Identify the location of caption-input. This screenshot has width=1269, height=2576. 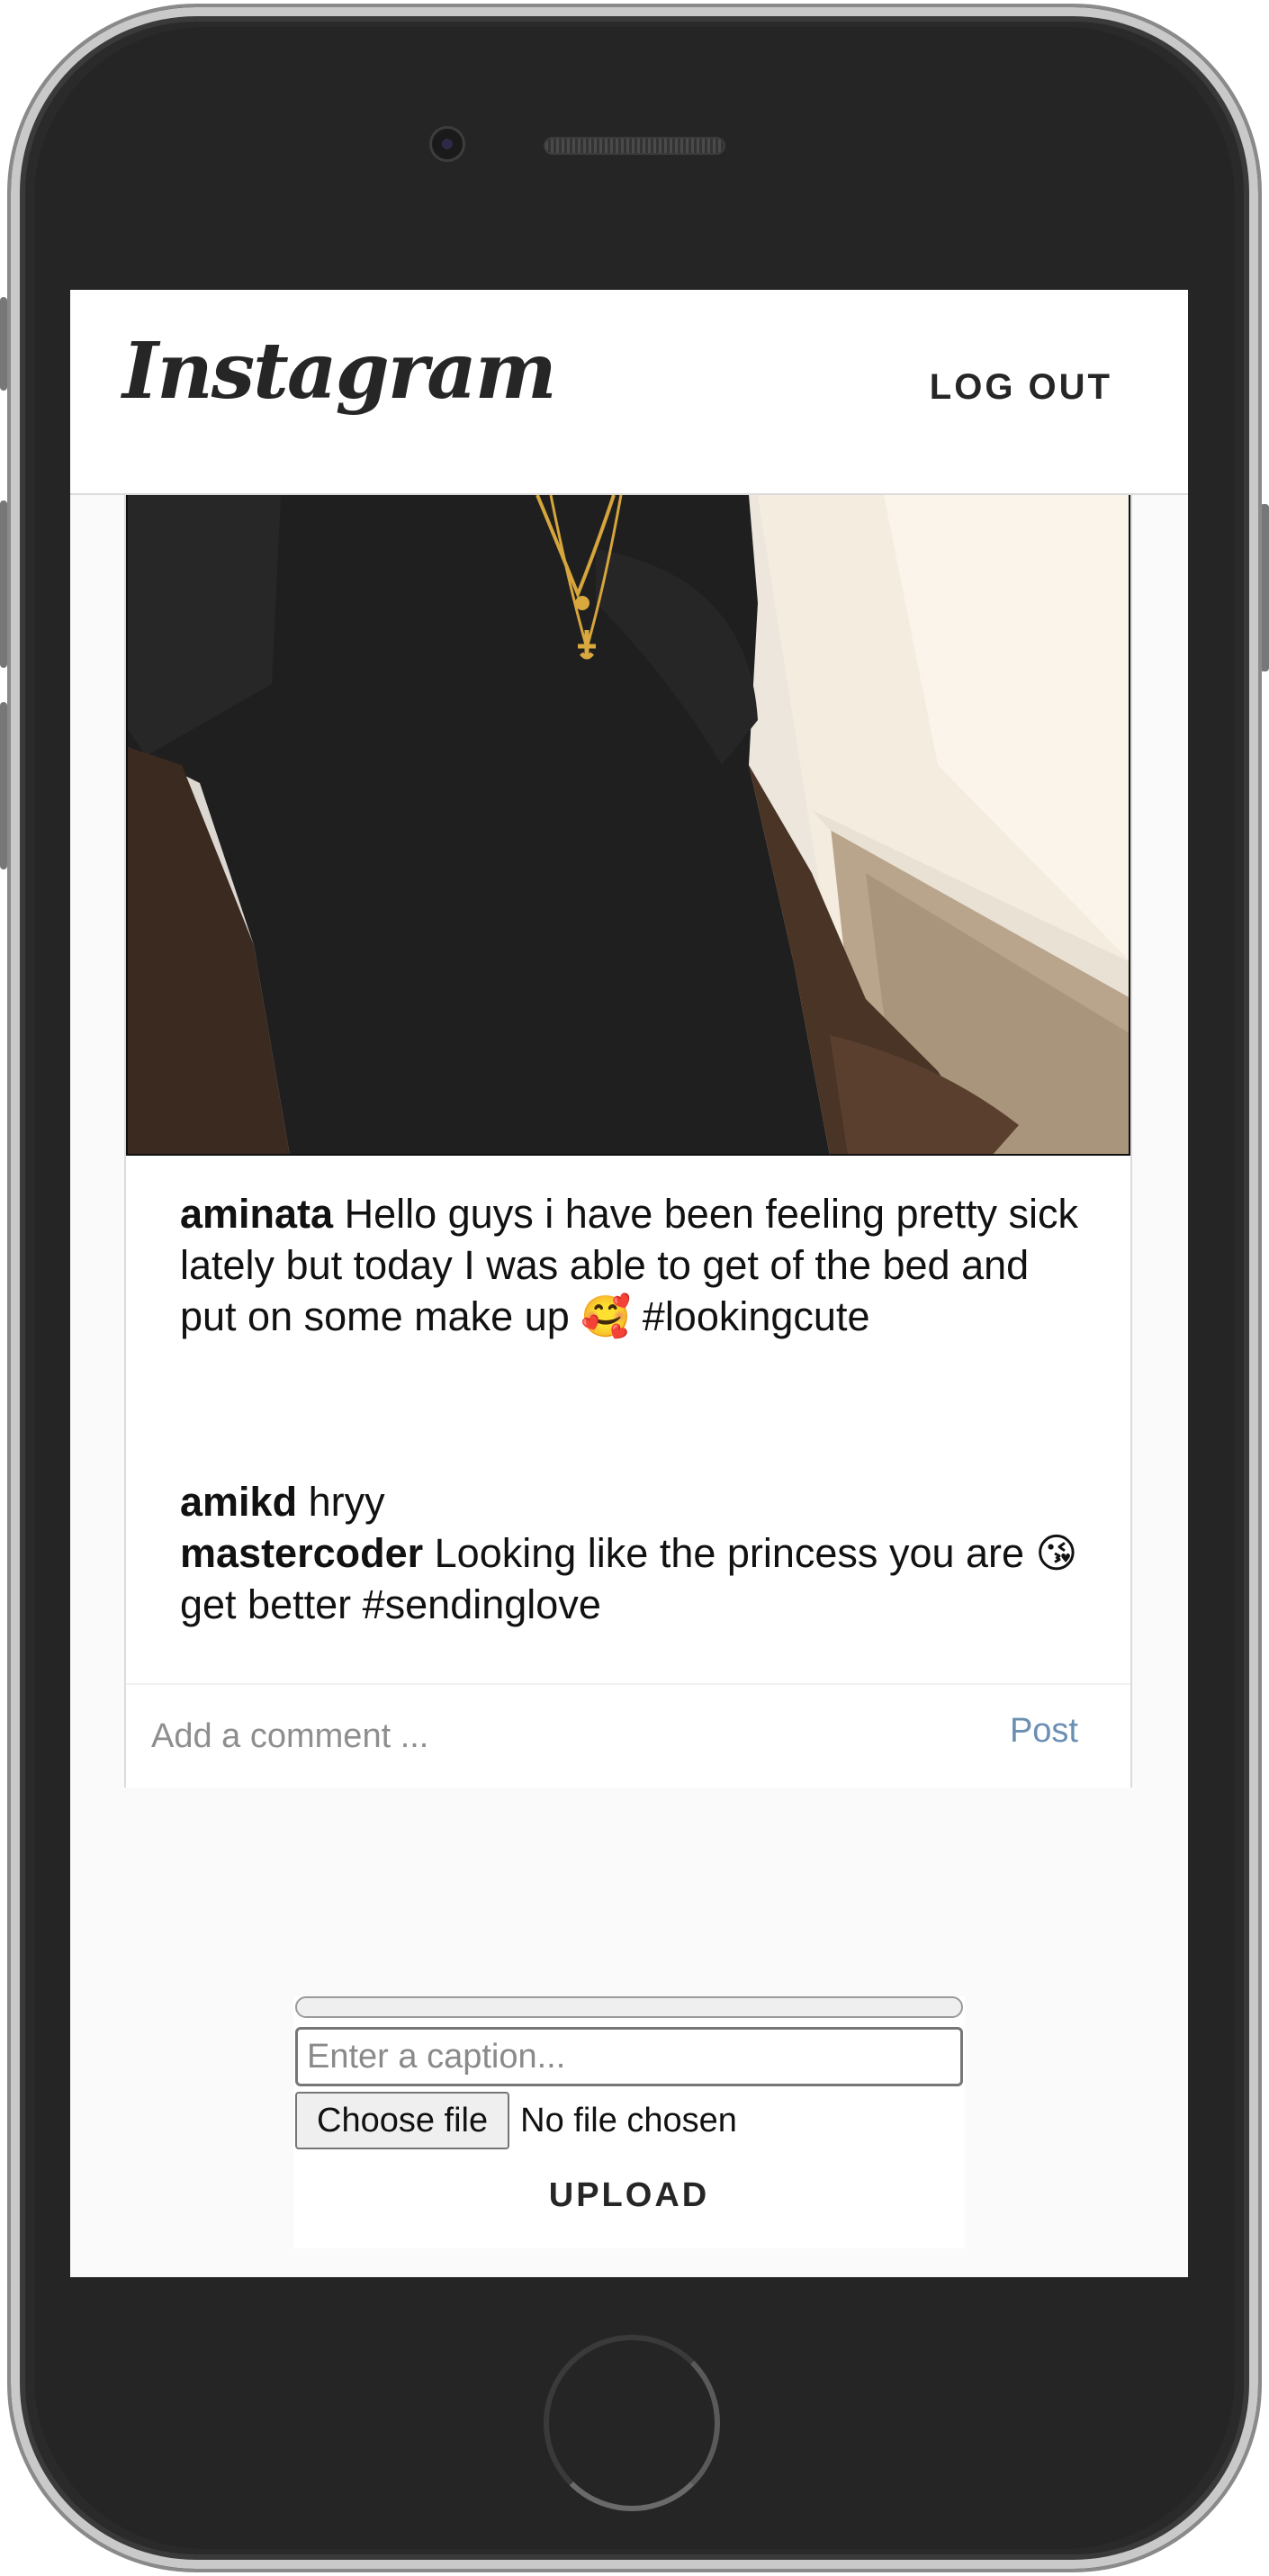
(629, 2056).